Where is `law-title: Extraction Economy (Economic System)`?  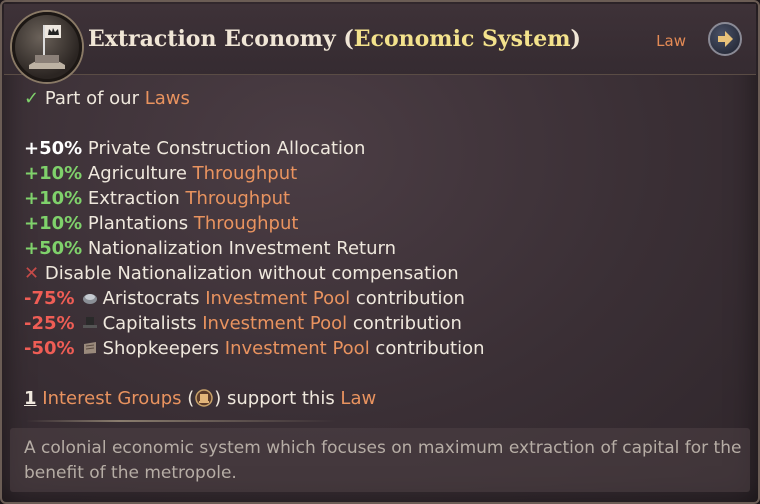
law-title: Extraction Economy (Economic System) is located at coordinates (334, 39).